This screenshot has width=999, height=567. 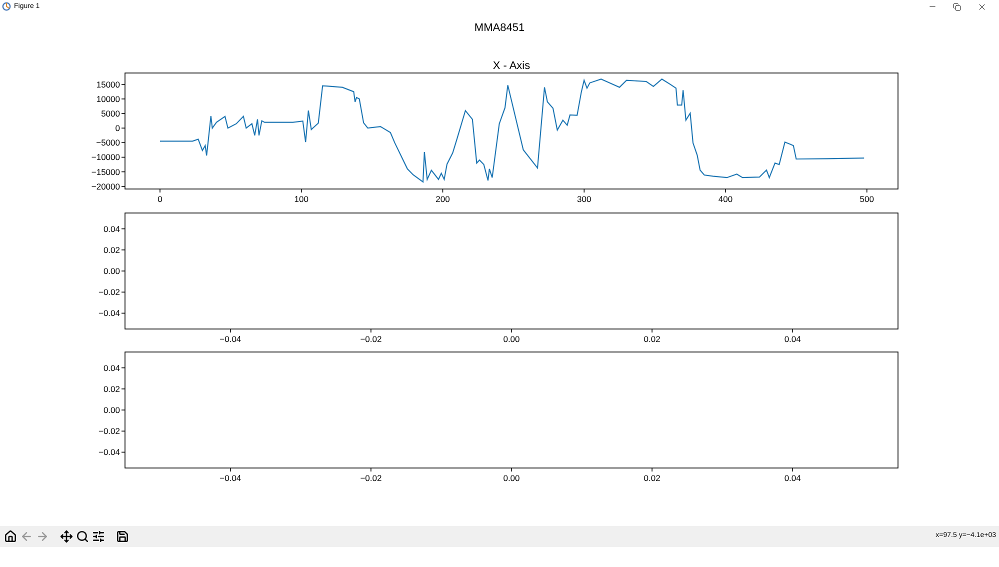 I want to click on tick-label: 400, so click(x=725, y=199).